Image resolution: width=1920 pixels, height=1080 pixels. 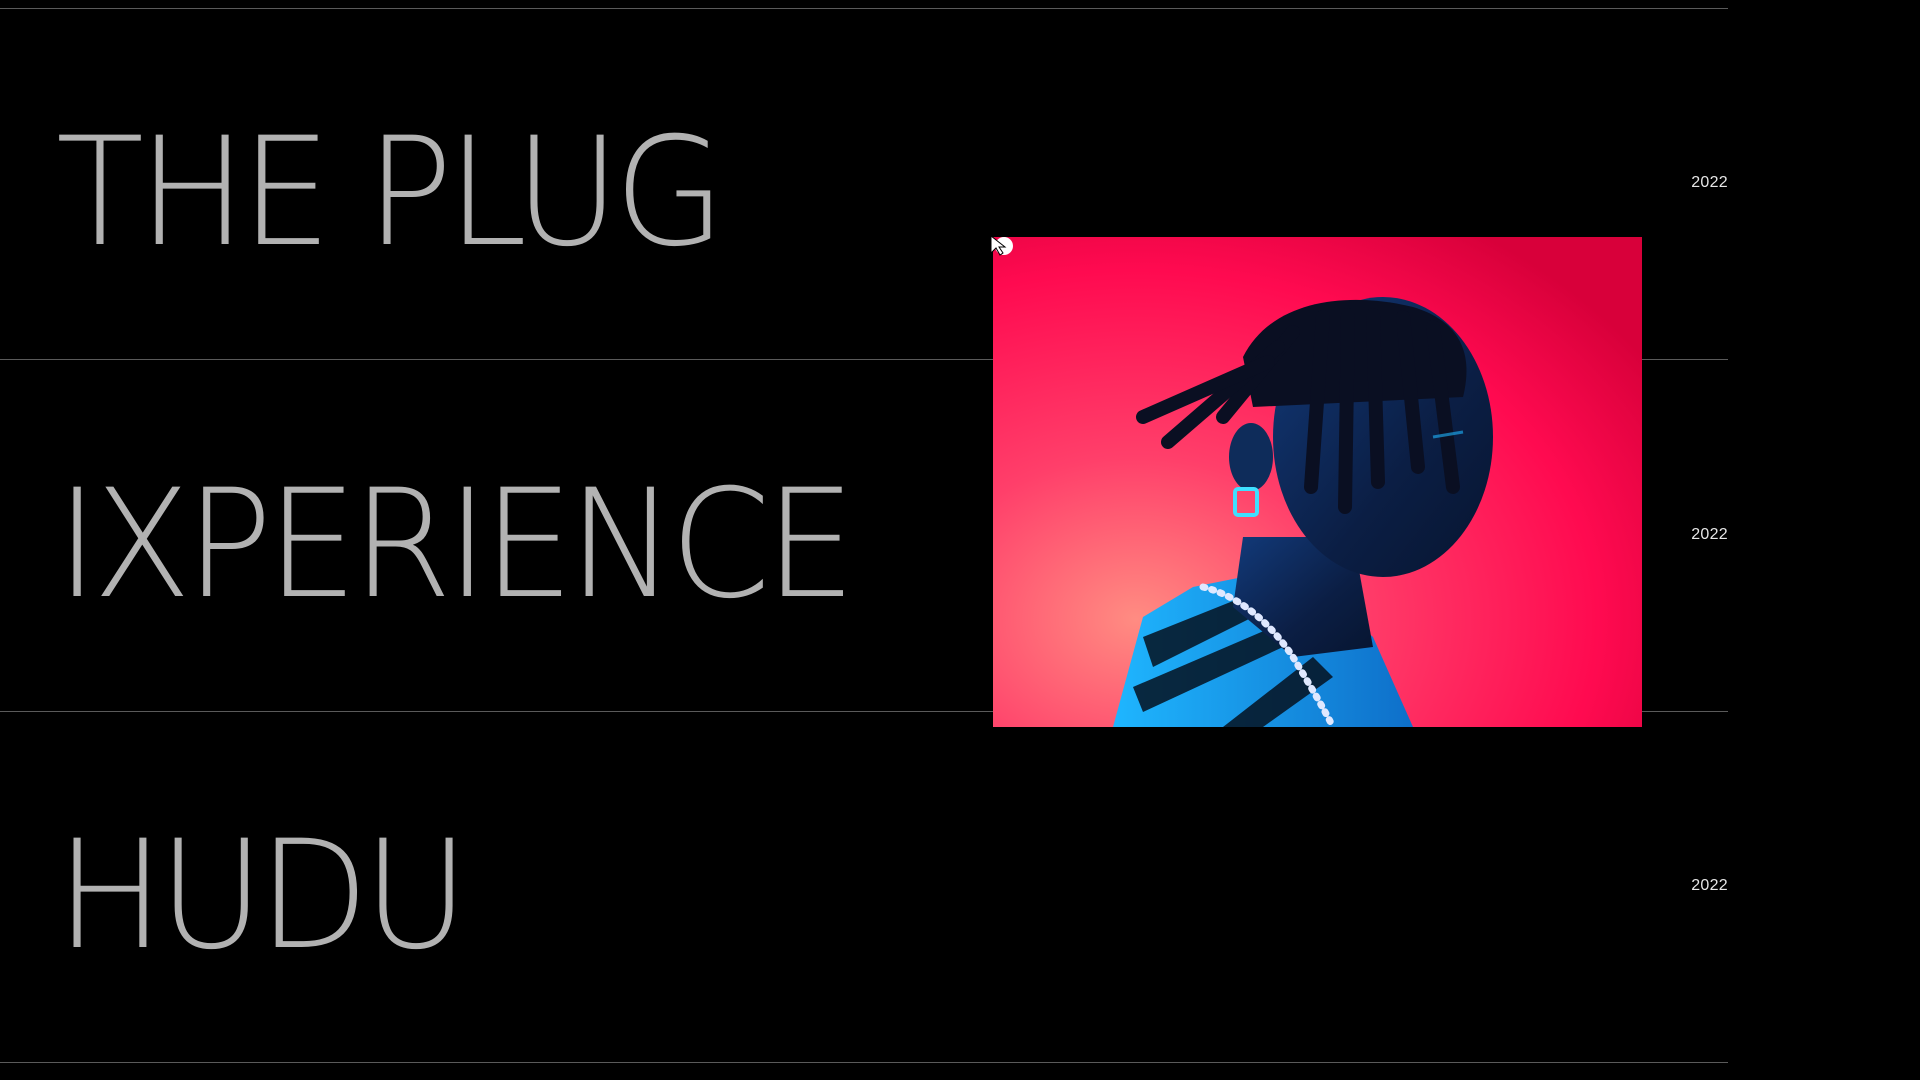 I want to click on project-title: IXPERIENCE, so click(x=456, y=545).